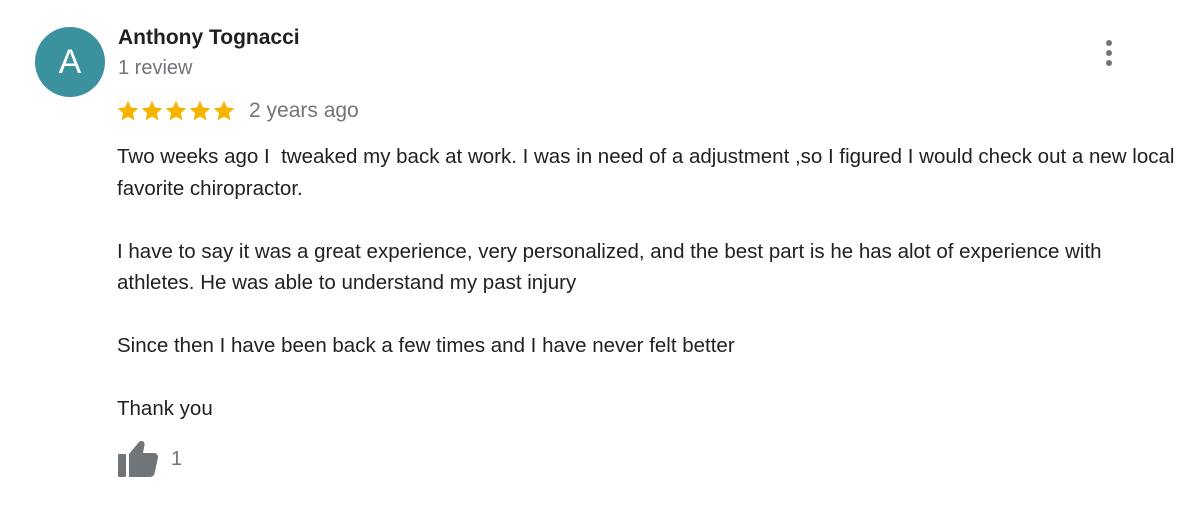 This screenshot has height=506, width=1200. I want to click on avatar: A, so click(70, 62).